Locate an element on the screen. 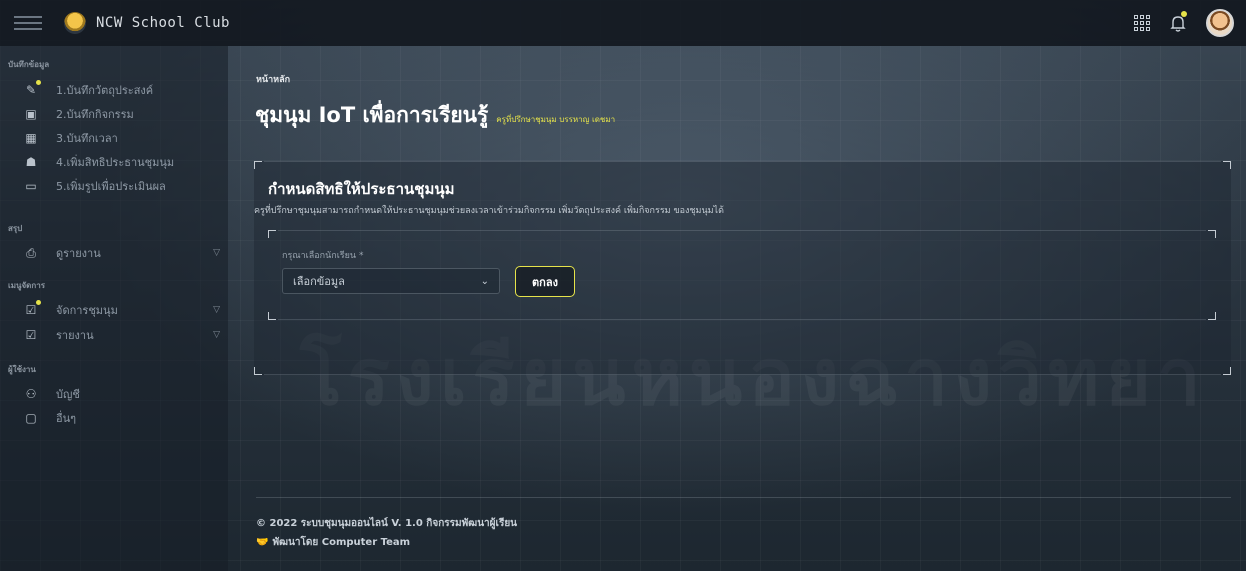 The image size is (1246, 571). sidebar-item-objectives: ✎ 1.บันทึกวัตถุประสงค์ is located at coordinates (122, 90).